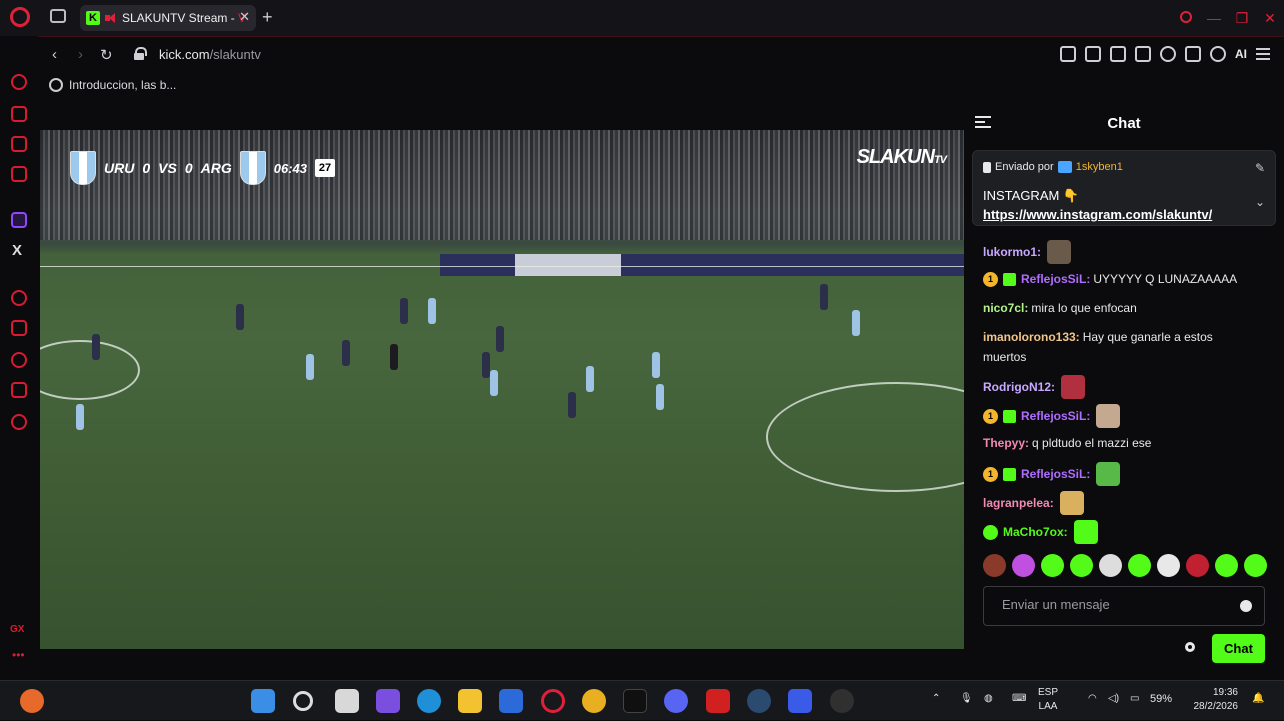 This screenshot has width=1284, height=721. I want to click on bookmarks-icon, so click(19, 328).